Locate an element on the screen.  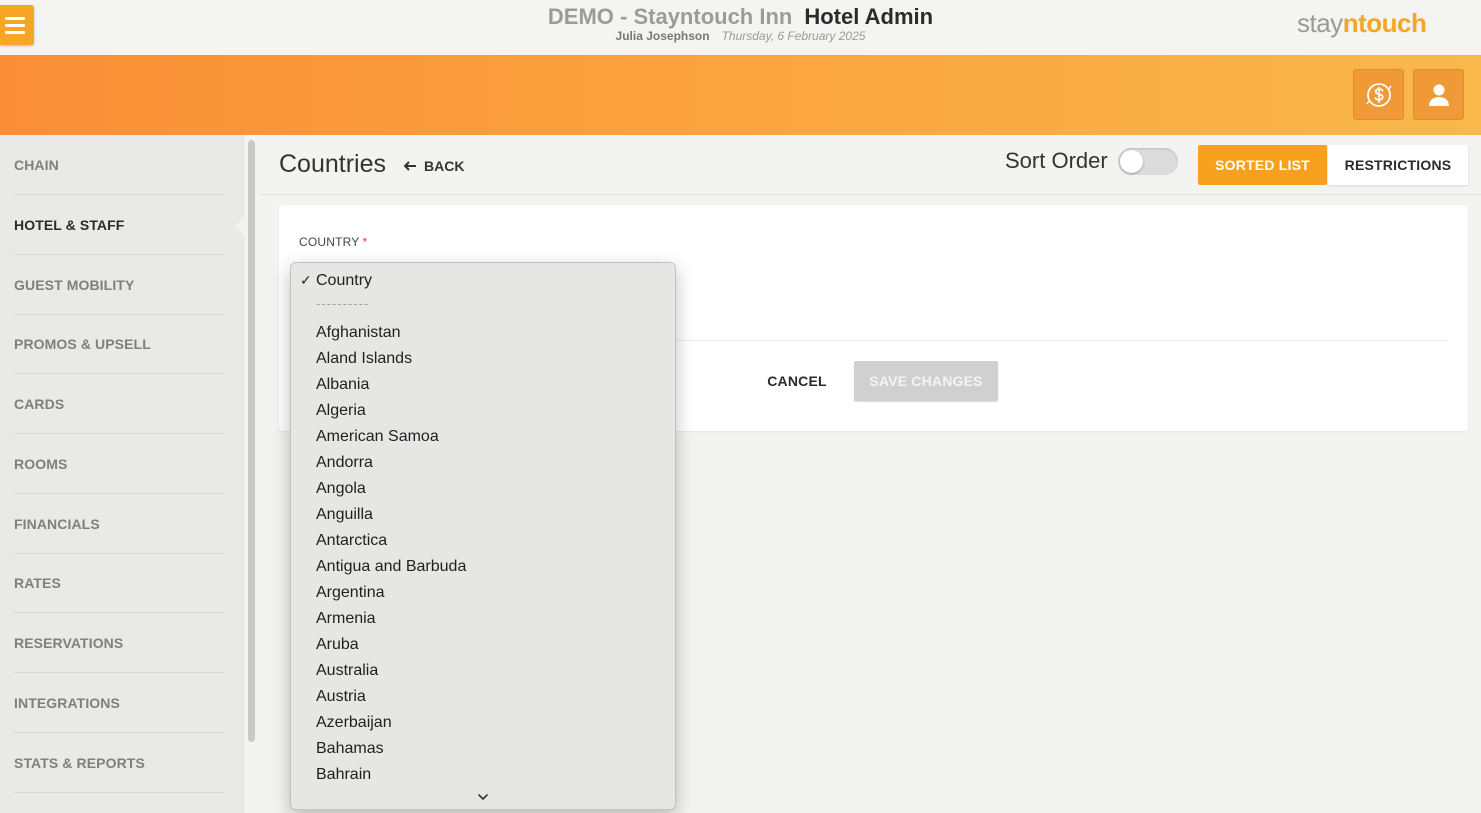
dropdown-option: American Samoa is located at coordinates (377, 437).